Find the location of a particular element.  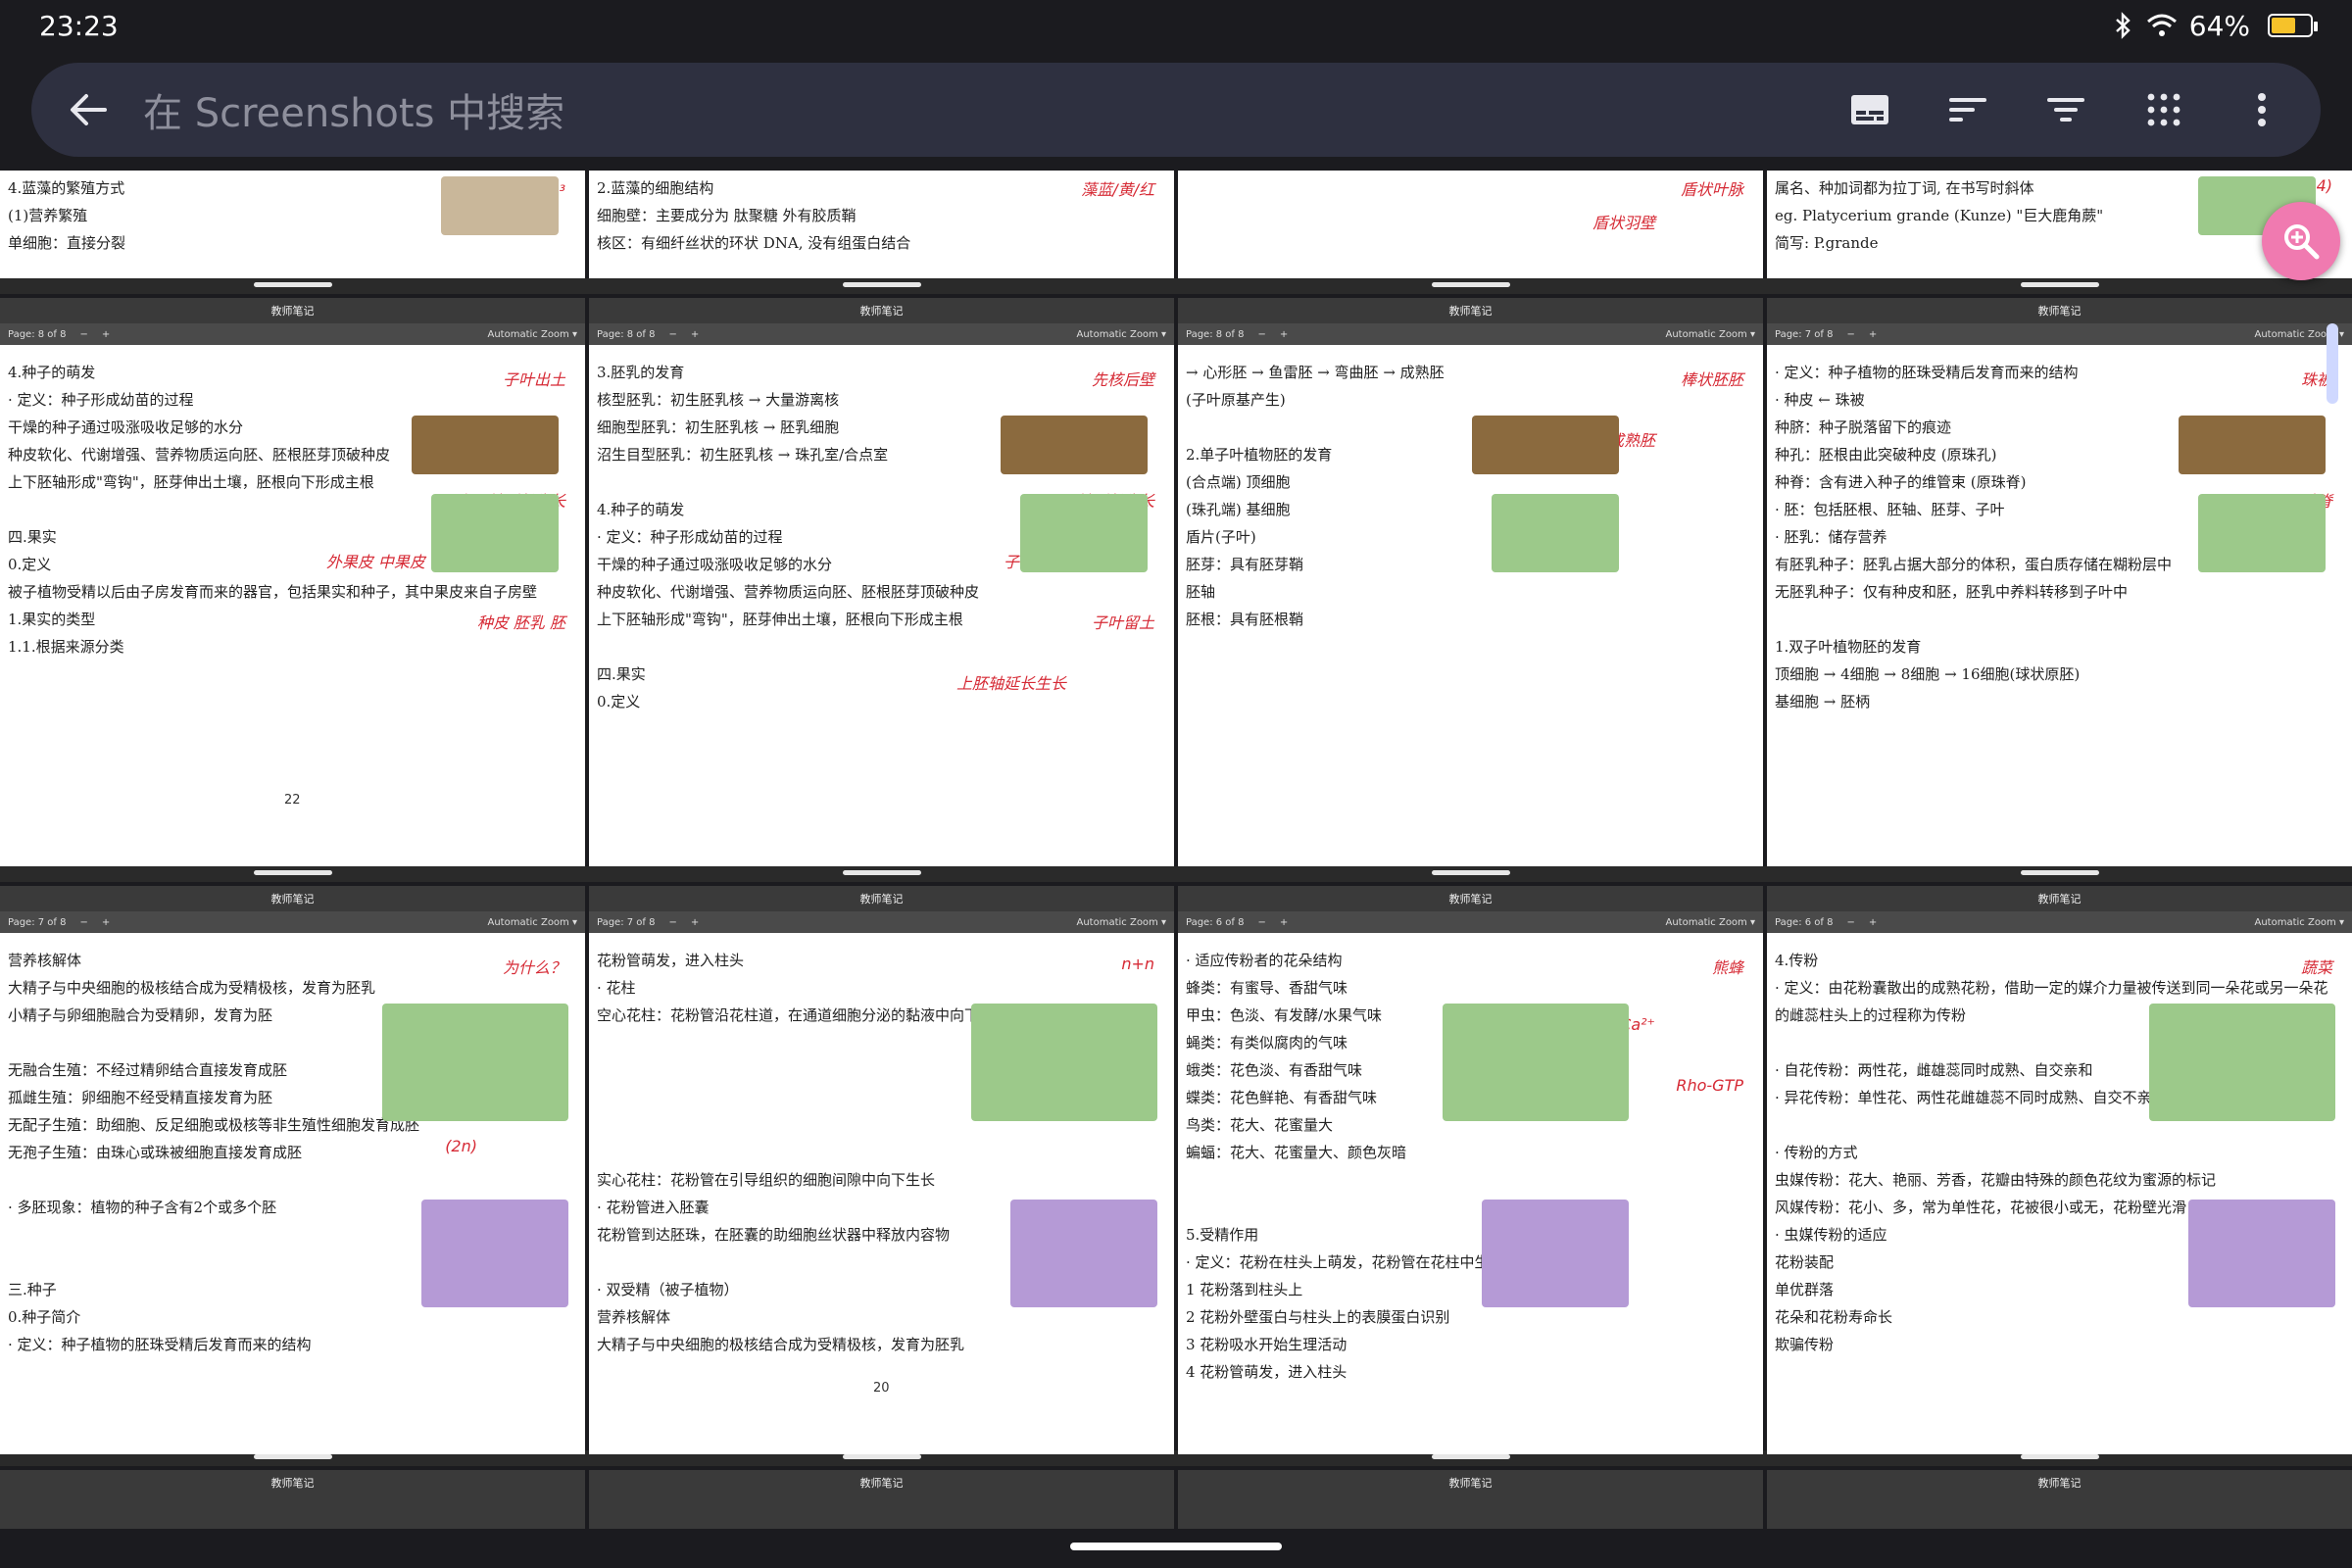

note-line: 4 花粉管萌发，进入柱头 is located at coordinates (1267, 1372).